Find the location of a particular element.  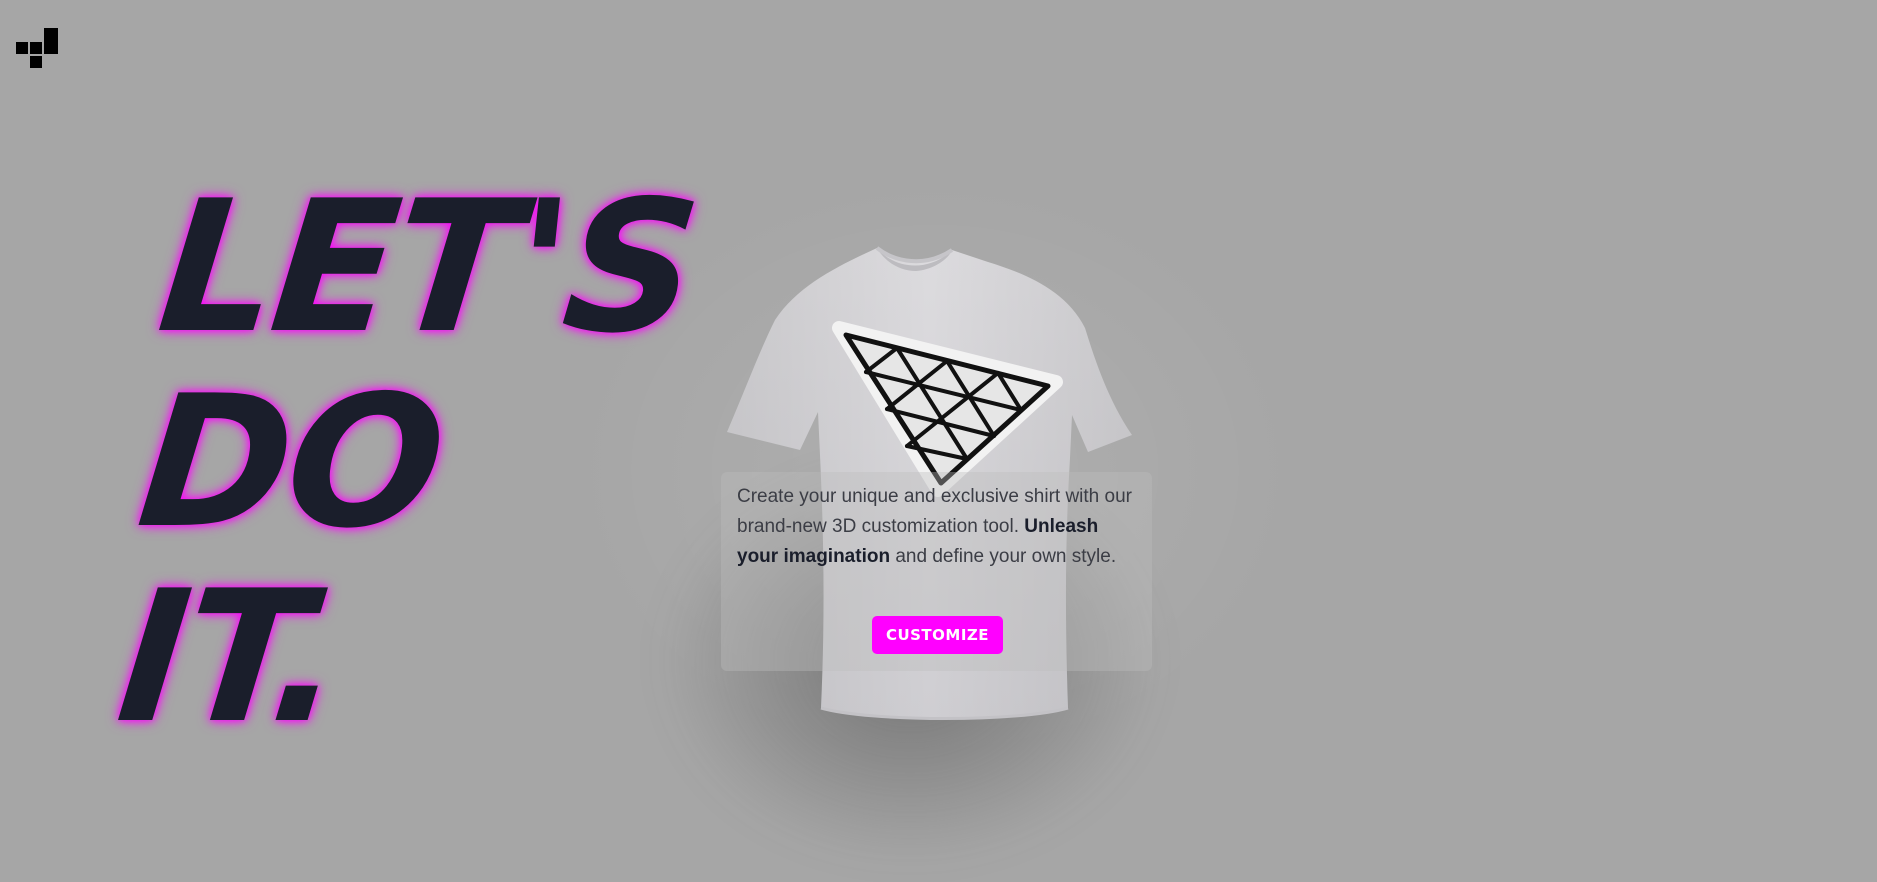

headline-line-1: LET'S is located at coordinates (427, 267).